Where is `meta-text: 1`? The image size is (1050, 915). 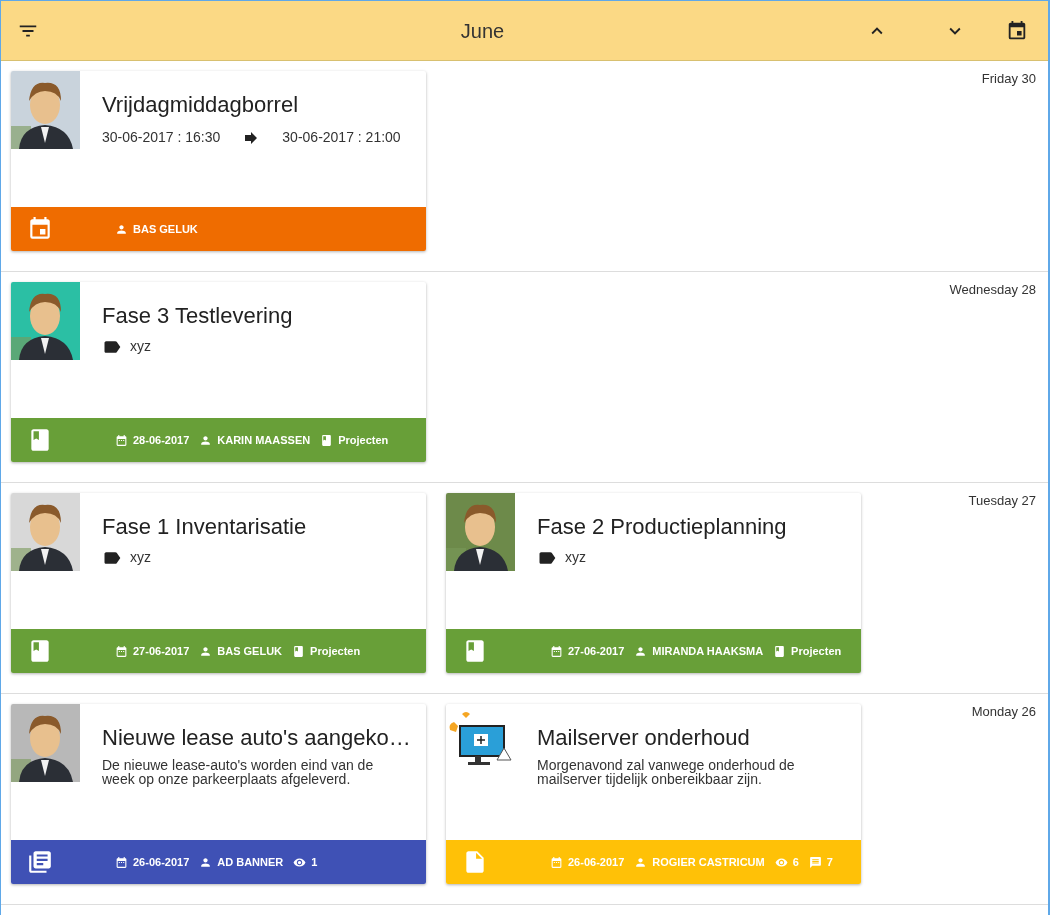 meta-text: 1 is located at coordinates (314, 862).